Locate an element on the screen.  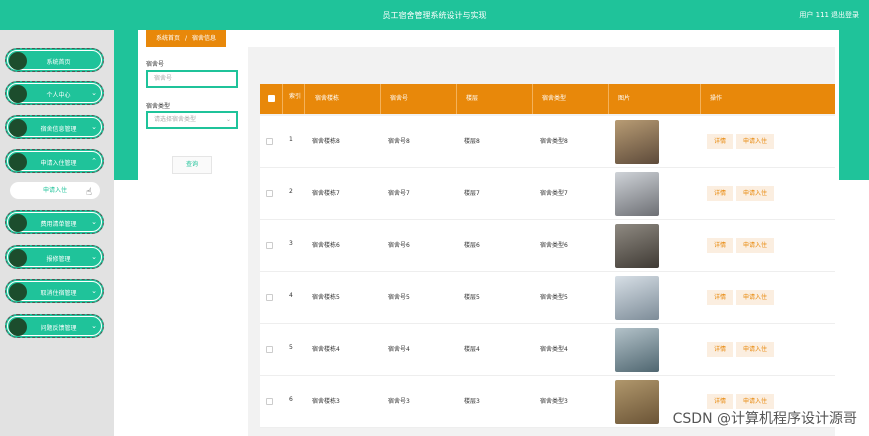
cell-building: 宿舍楼栋7 is located at coordinates (326, 193).